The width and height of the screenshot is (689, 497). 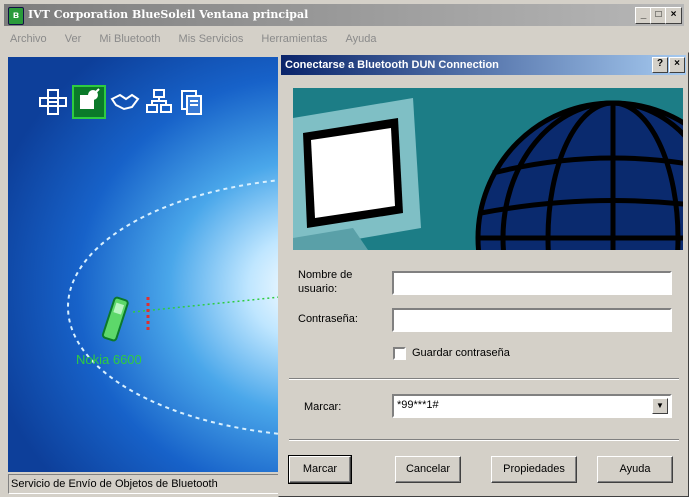 What do you see at coordinates (325, 275) in the screenshot?
I see `username-label-line1: Nombre de` at bounding box center [325, 275].